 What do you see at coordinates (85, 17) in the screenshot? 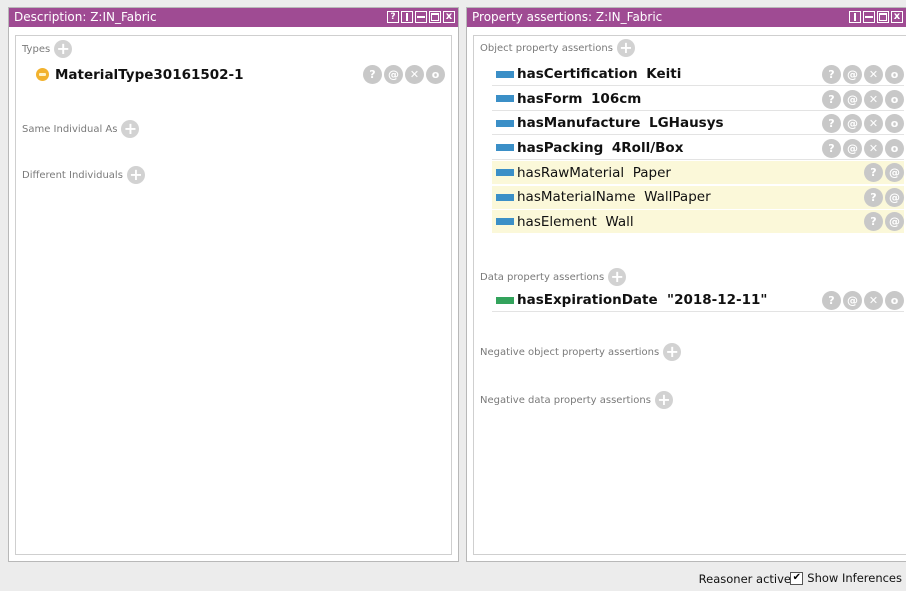
I see `description-title: Description: Z:IN_Fabric` at bounding box center [85, 17].